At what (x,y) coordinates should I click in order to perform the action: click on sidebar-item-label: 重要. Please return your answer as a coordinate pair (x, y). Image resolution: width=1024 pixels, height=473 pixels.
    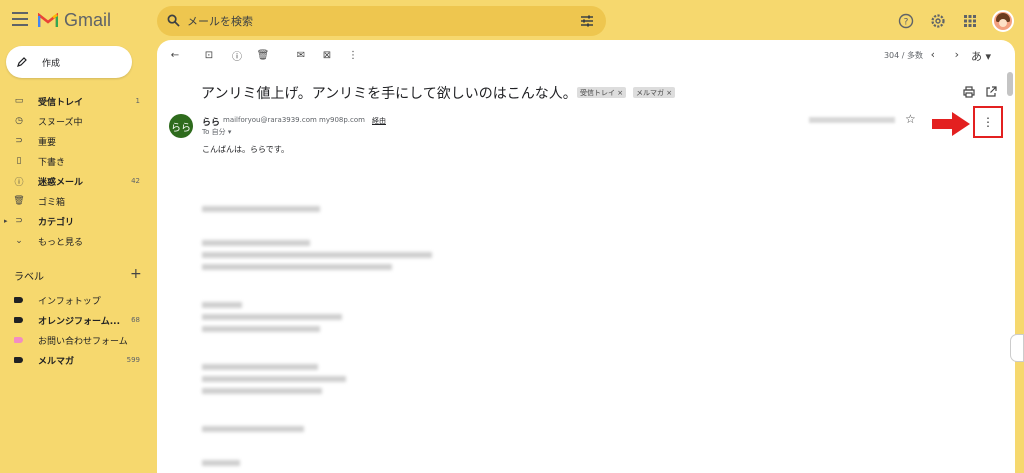
    Looking at the image, I should click on (47, 142).